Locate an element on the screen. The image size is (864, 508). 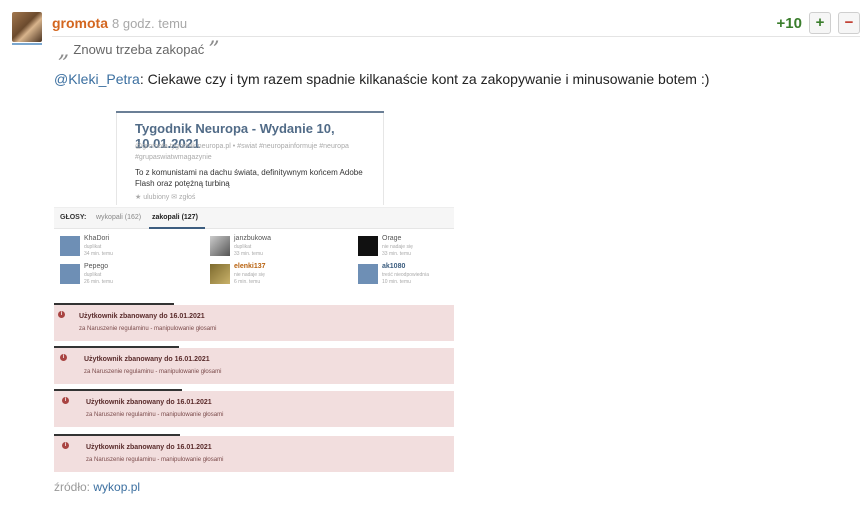
source-line: źródło: wykop.pl is located at coordinates (97, 487).